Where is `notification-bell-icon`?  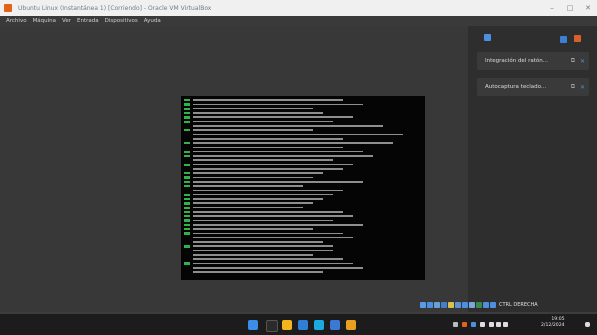
notification-bell-icon is located at coordinates (587, 324).